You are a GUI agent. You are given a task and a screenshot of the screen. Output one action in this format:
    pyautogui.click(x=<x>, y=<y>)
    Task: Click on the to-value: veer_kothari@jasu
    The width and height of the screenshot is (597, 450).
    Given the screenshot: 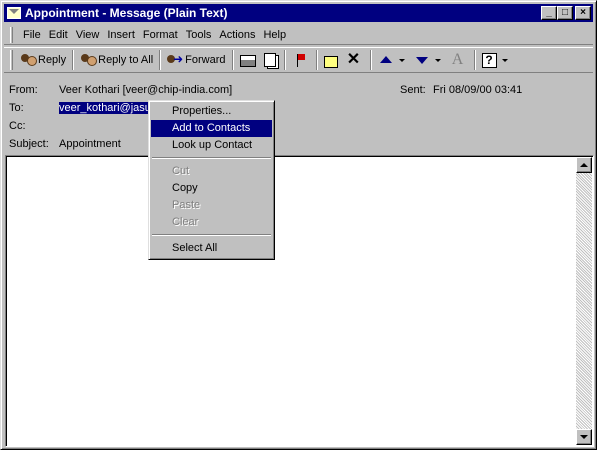 What is the action you would take?
    pyautogui.click(x=105, y=108)
    